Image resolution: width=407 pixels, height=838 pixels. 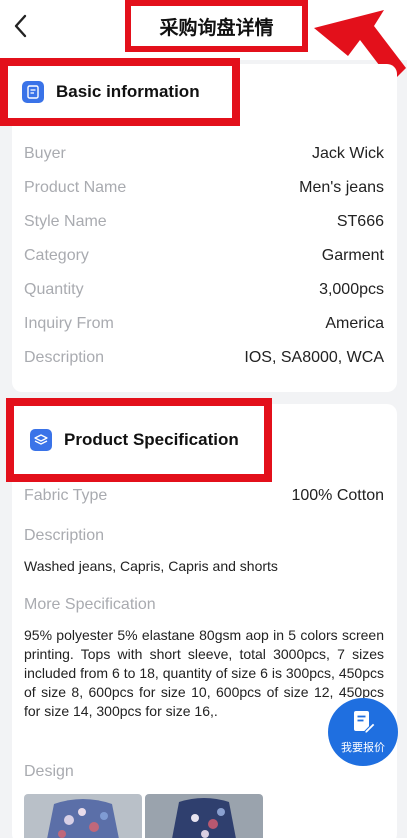 I want to click on spec-description-value: Washed jeans, Capris, Capris and shorts, so click(x=151, y=566).